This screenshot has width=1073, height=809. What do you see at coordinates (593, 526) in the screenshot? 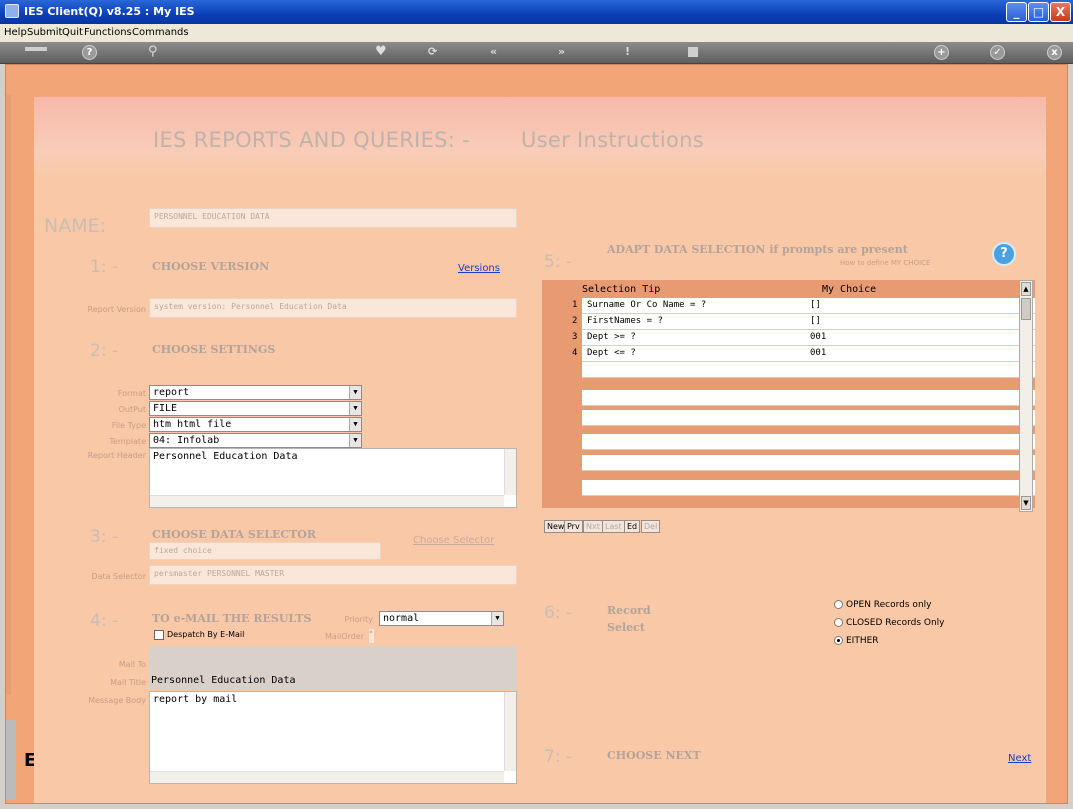
I see `next-row-button: Nxt` at bounding box center [593, 526].